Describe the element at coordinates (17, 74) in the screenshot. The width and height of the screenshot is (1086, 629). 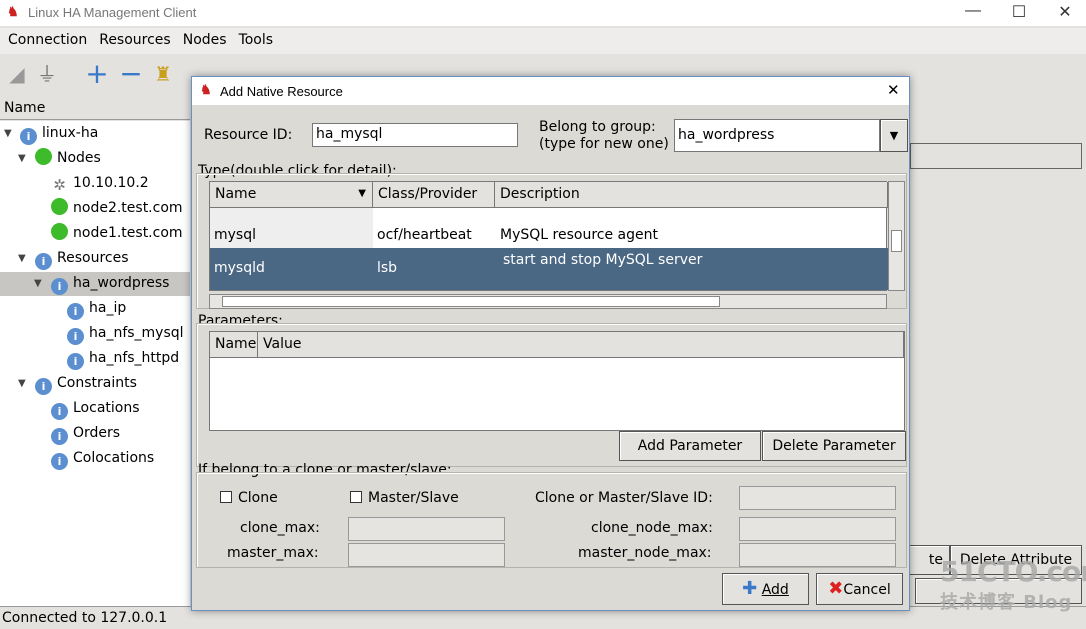
I see `connect-icon: ◢` at that location.